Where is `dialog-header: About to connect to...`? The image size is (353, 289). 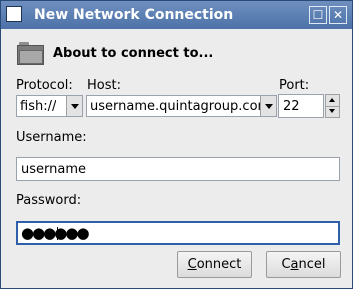
dialog-header: About to connect to... is located at coordinates (177, 55).